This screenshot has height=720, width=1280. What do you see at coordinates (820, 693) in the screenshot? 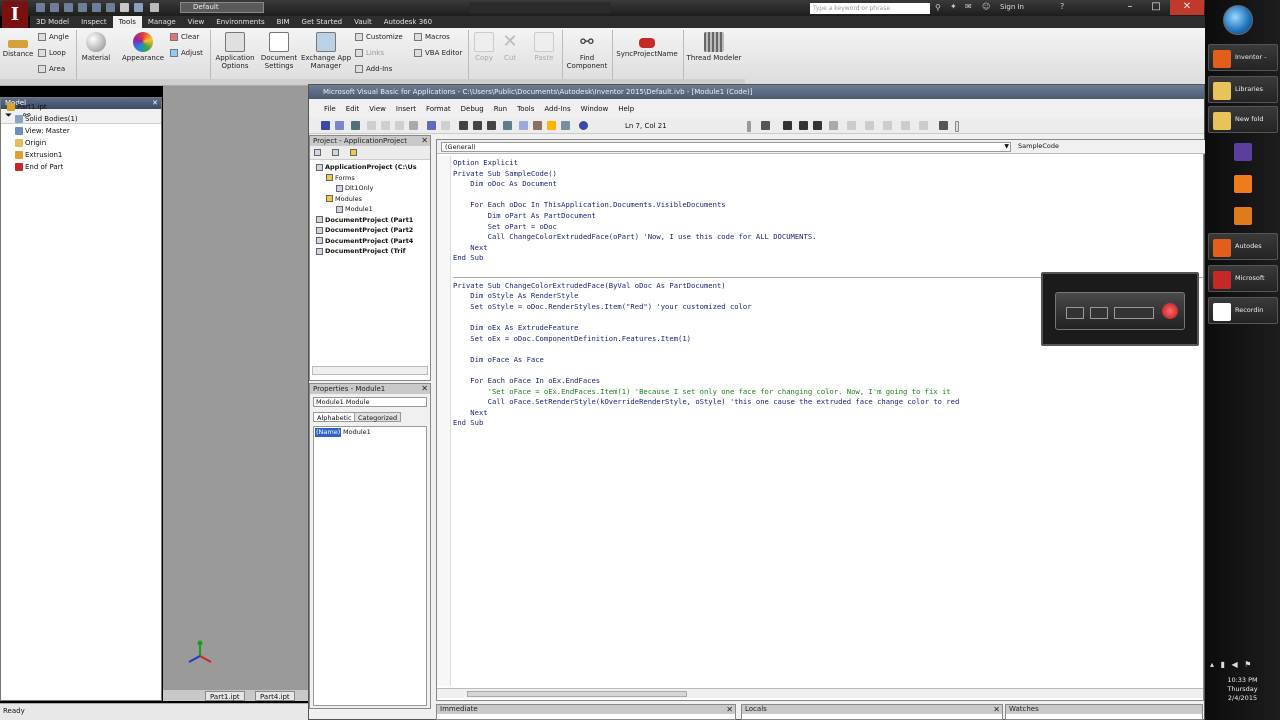
I see `code-hscrollbar` at bounding box center [820, 693].